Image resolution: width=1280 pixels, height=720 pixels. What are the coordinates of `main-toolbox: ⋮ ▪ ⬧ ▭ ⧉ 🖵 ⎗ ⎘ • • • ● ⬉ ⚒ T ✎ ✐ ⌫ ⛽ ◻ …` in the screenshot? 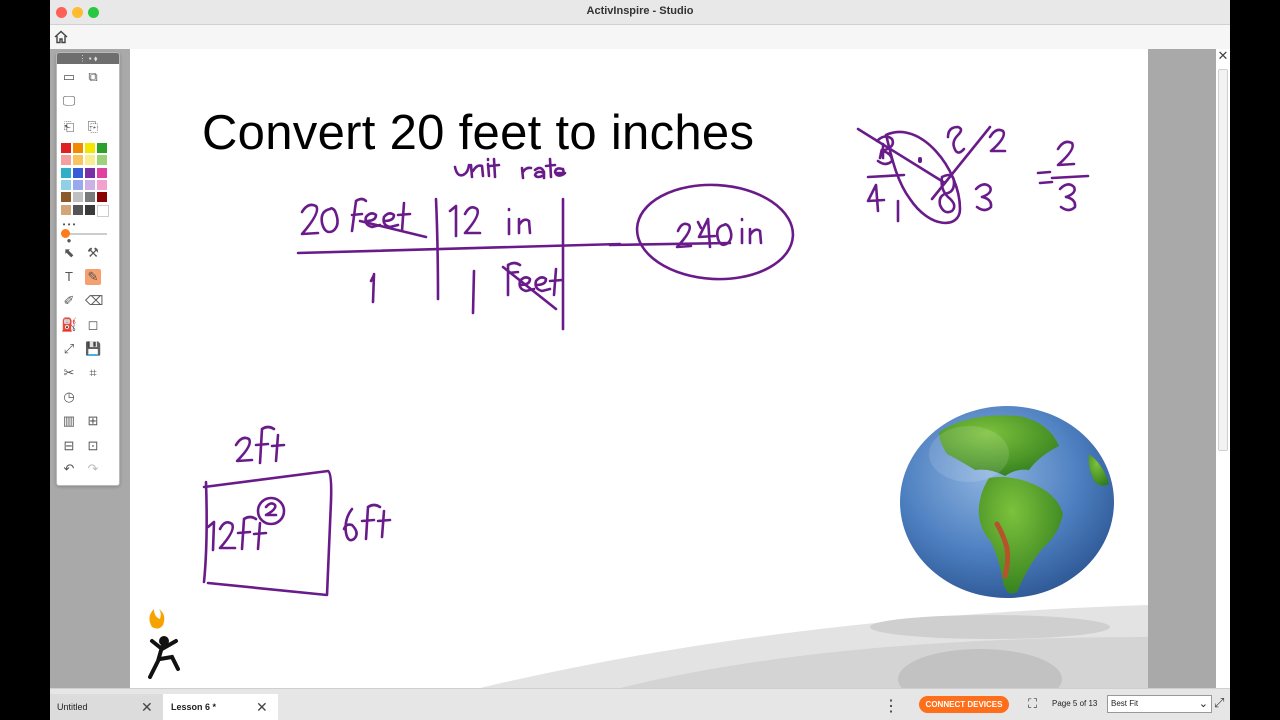 It's located at (88, 269).